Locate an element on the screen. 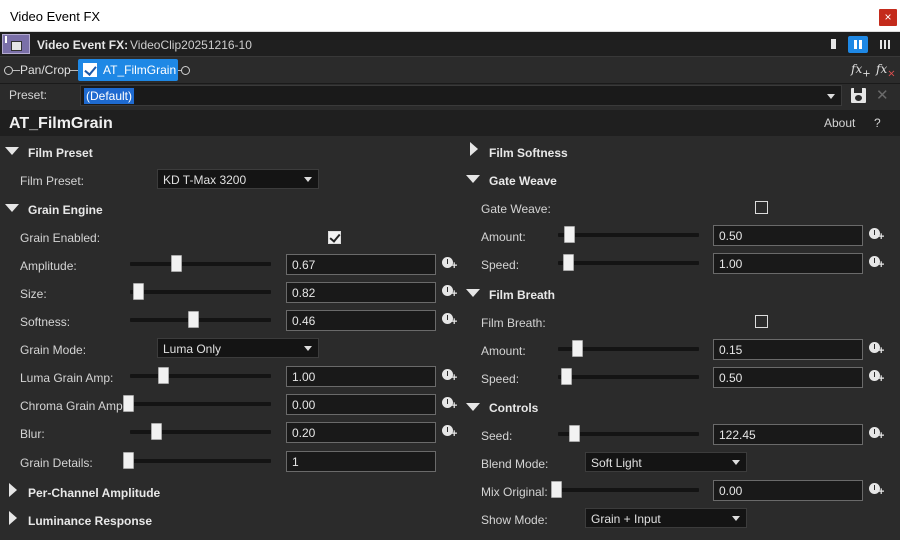 Image resolution: width=900 pixels, height=540 pixels. grain-mode-value: Luma Only is located at coordinates (192, 349).